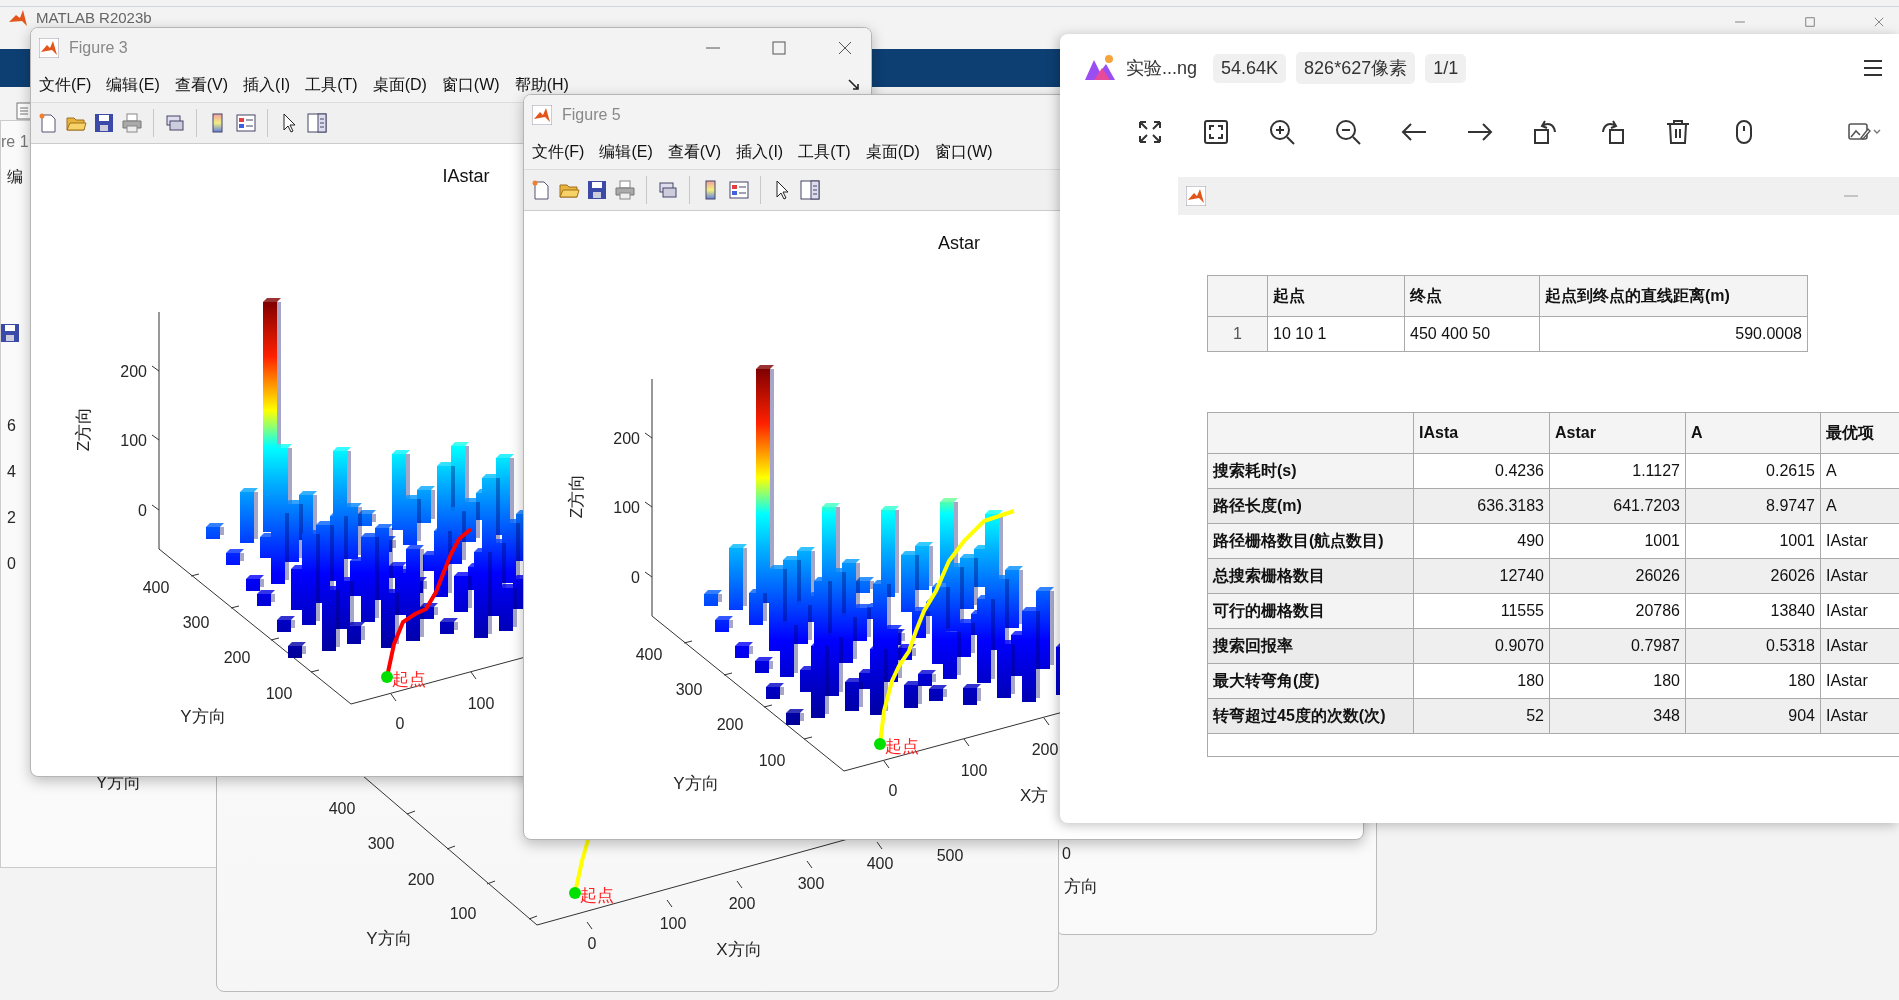 The width and height of the screenshot is (1899, 1000). What do you see at coordinates (409, 679) in the screenshot?
I see `start-label: 起点` at bounding box center [409, 679].